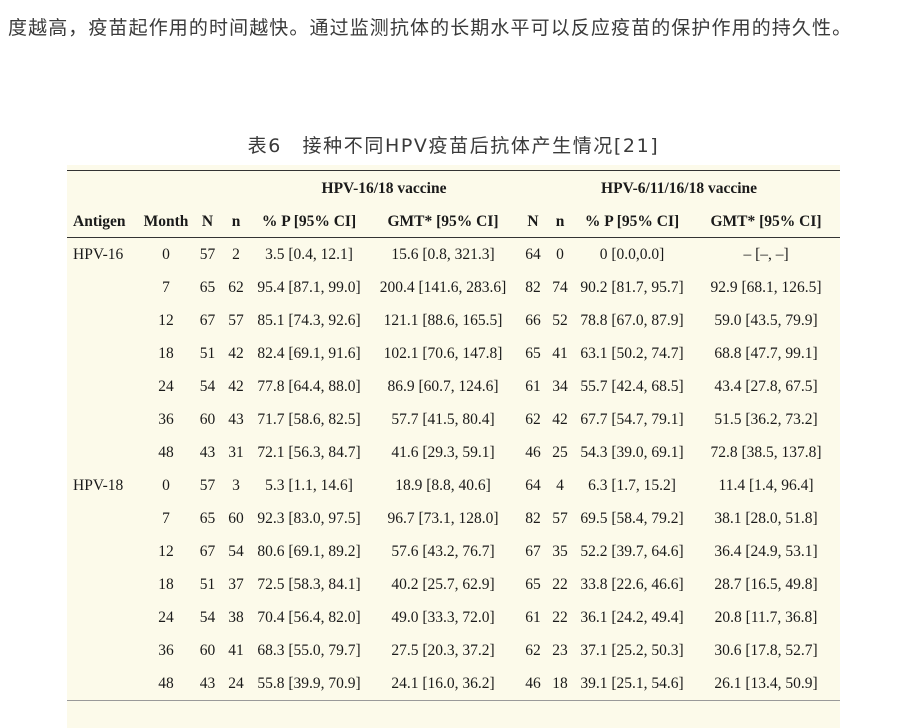  Describe the element at coordinates (236, 617) in the screenshot. I see `table-cell: 38` at that location.